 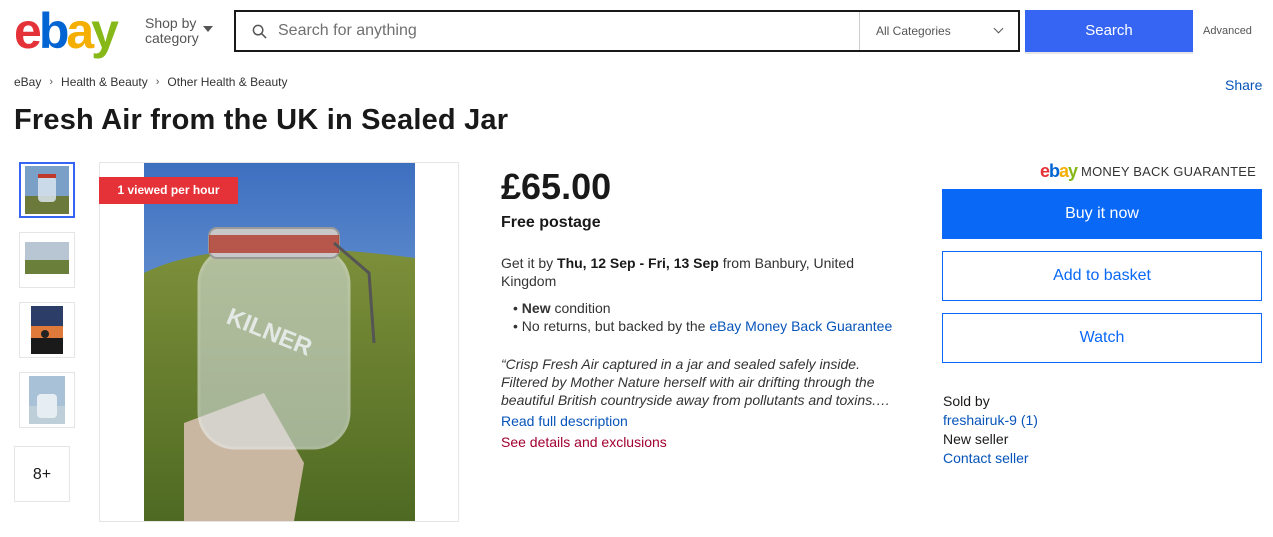 I want to click on sunset-thumbnail-image, so click(x=47, y=330).